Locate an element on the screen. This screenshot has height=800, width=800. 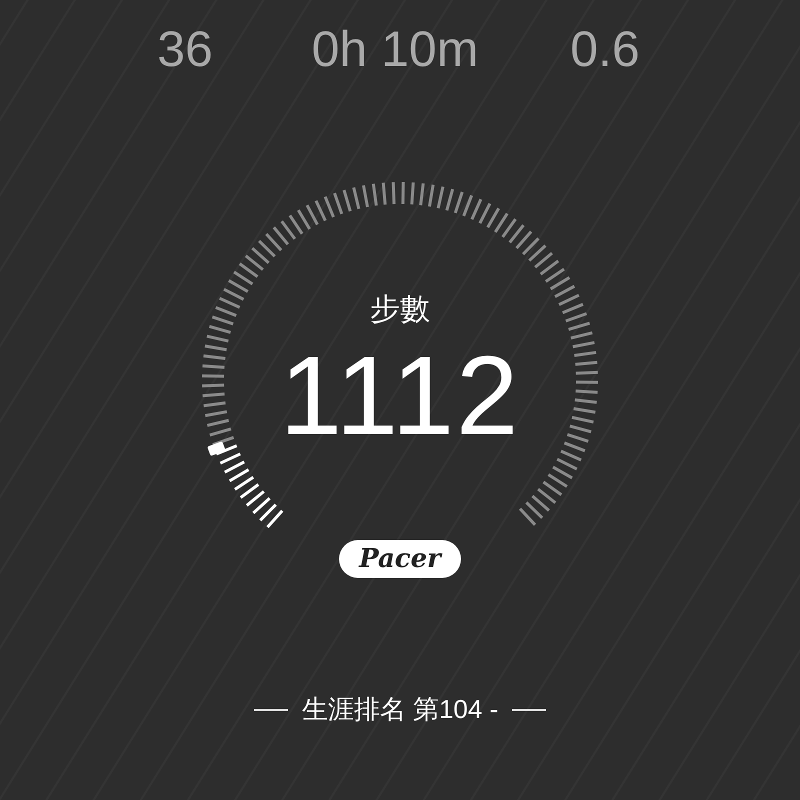
rank-text: 生涯排名 第104 - is located at coordinates (400, 709).